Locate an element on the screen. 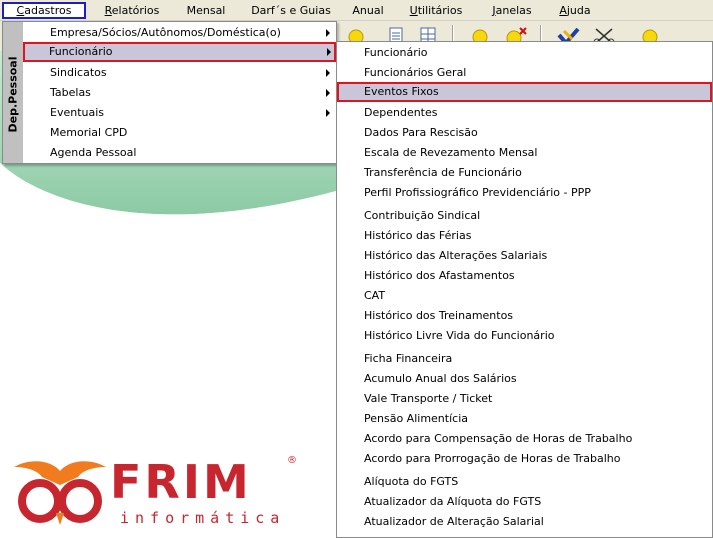 The width and height of the screenshot is (713, 538). logo-registered-mark: ® is located at coordinates (292, 460).